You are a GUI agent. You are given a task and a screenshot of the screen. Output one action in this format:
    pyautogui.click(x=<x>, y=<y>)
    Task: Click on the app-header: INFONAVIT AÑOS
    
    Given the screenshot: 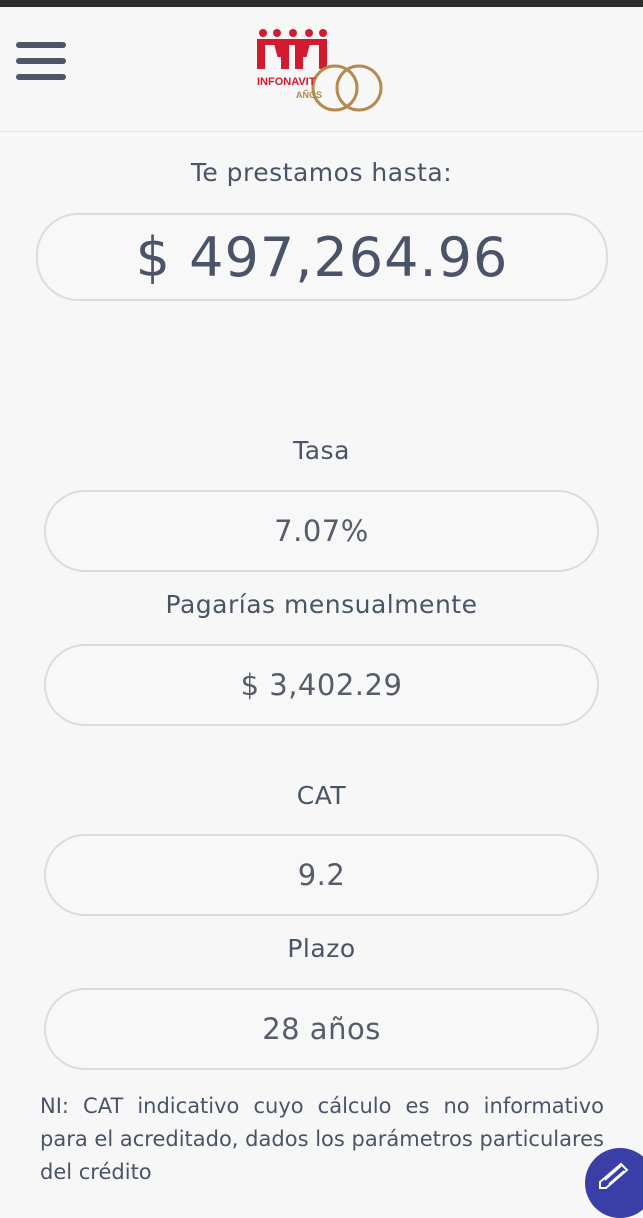 What is the action you would take?
    pyautogui.click(x=321, y=69)
    